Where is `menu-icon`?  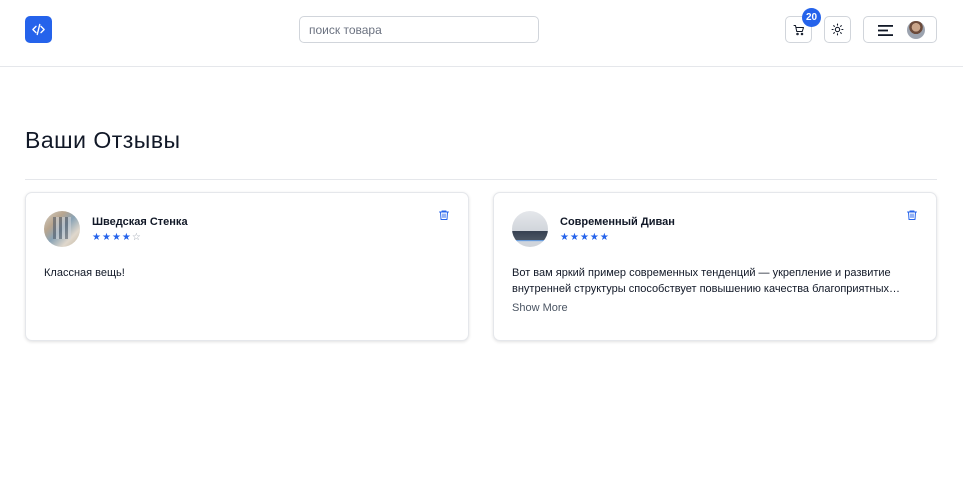 menu-icon is located at coordinates (885, 30).